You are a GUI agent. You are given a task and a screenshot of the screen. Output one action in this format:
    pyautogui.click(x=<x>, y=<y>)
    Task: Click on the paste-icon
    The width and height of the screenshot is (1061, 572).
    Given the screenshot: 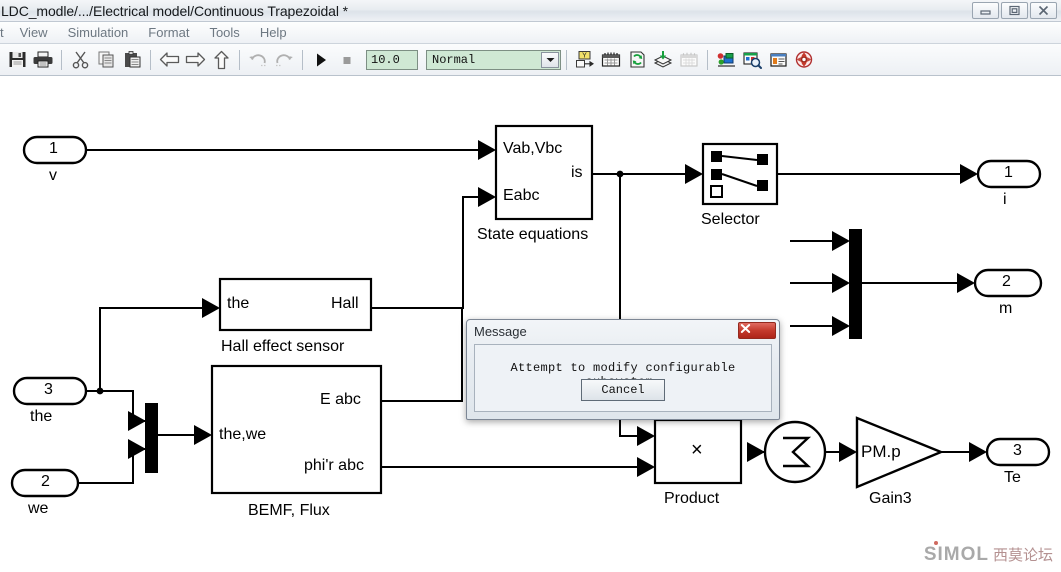 What is the action you would take?
    pyautogui.click(x=132, y=59)
    